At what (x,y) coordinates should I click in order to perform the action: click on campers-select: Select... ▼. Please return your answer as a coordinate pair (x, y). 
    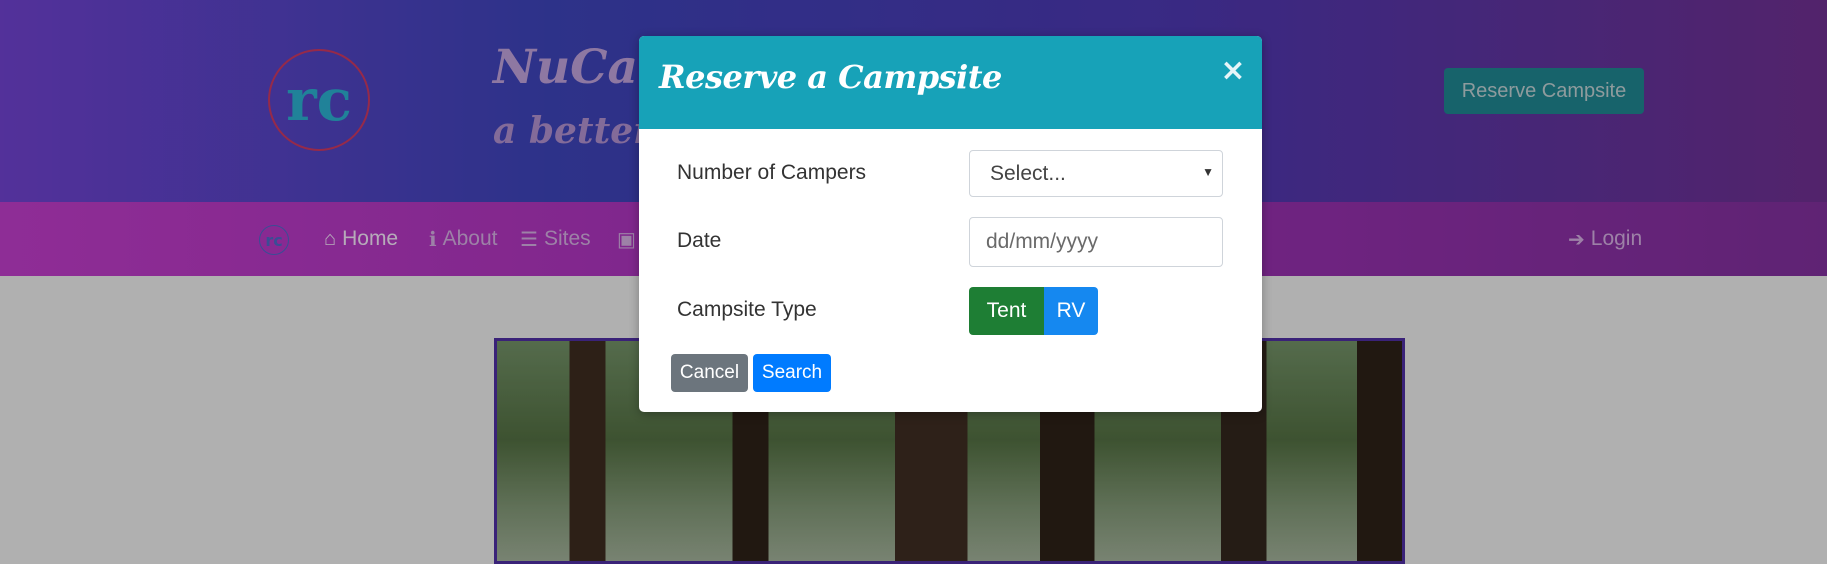
    Looking at the image, I should click on (1096, 173).